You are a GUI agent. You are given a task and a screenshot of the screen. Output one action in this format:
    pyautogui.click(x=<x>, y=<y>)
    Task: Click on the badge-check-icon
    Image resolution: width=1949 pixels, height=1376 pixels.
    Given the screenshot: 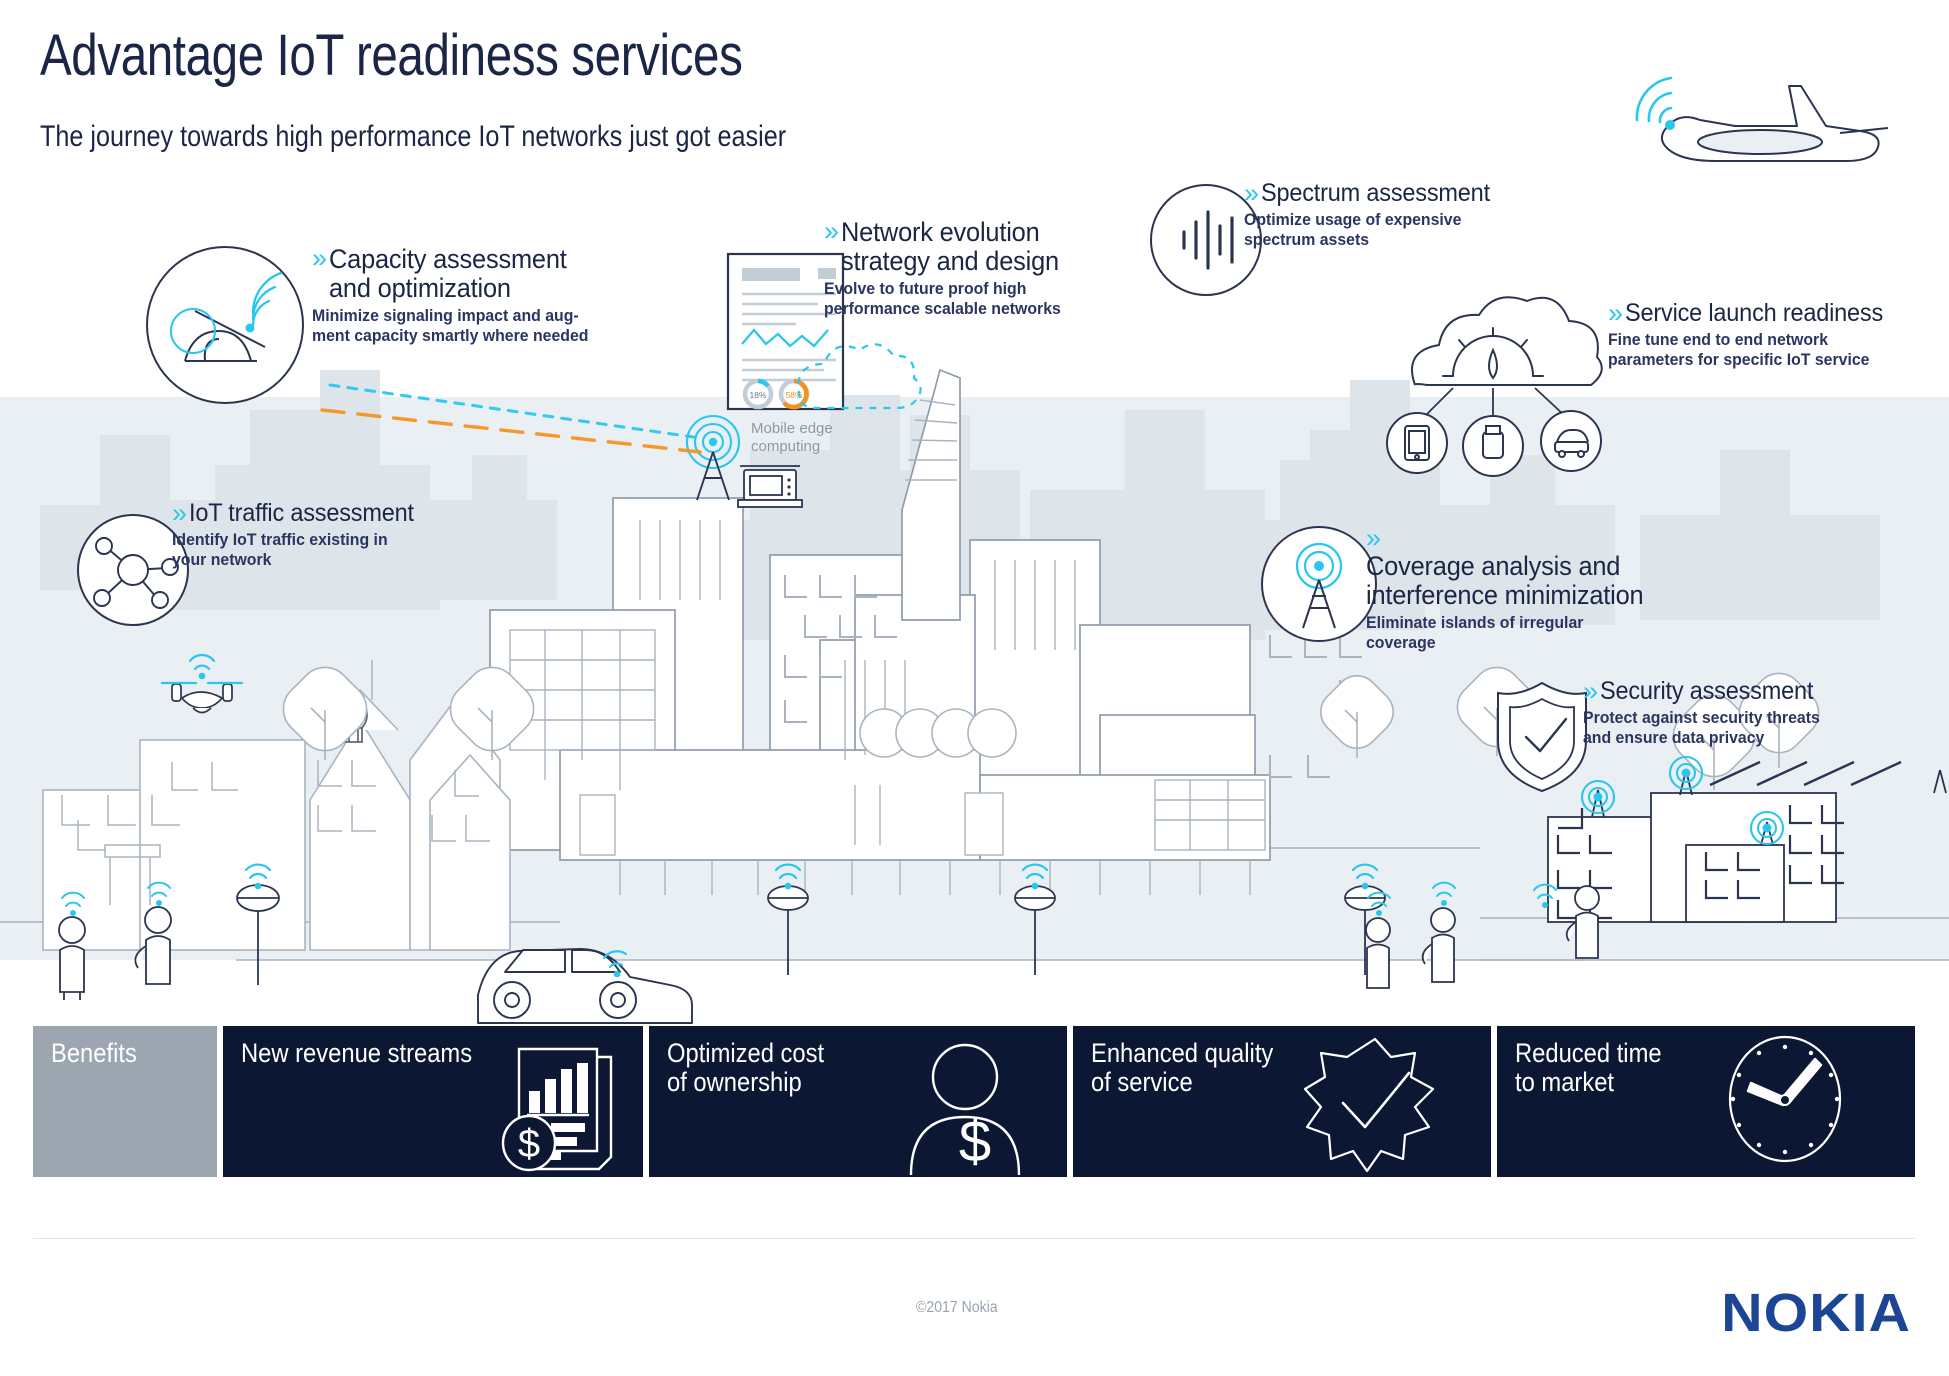 What is the action you would take?
    pyautogui.click(x=1374, y=1104)
    